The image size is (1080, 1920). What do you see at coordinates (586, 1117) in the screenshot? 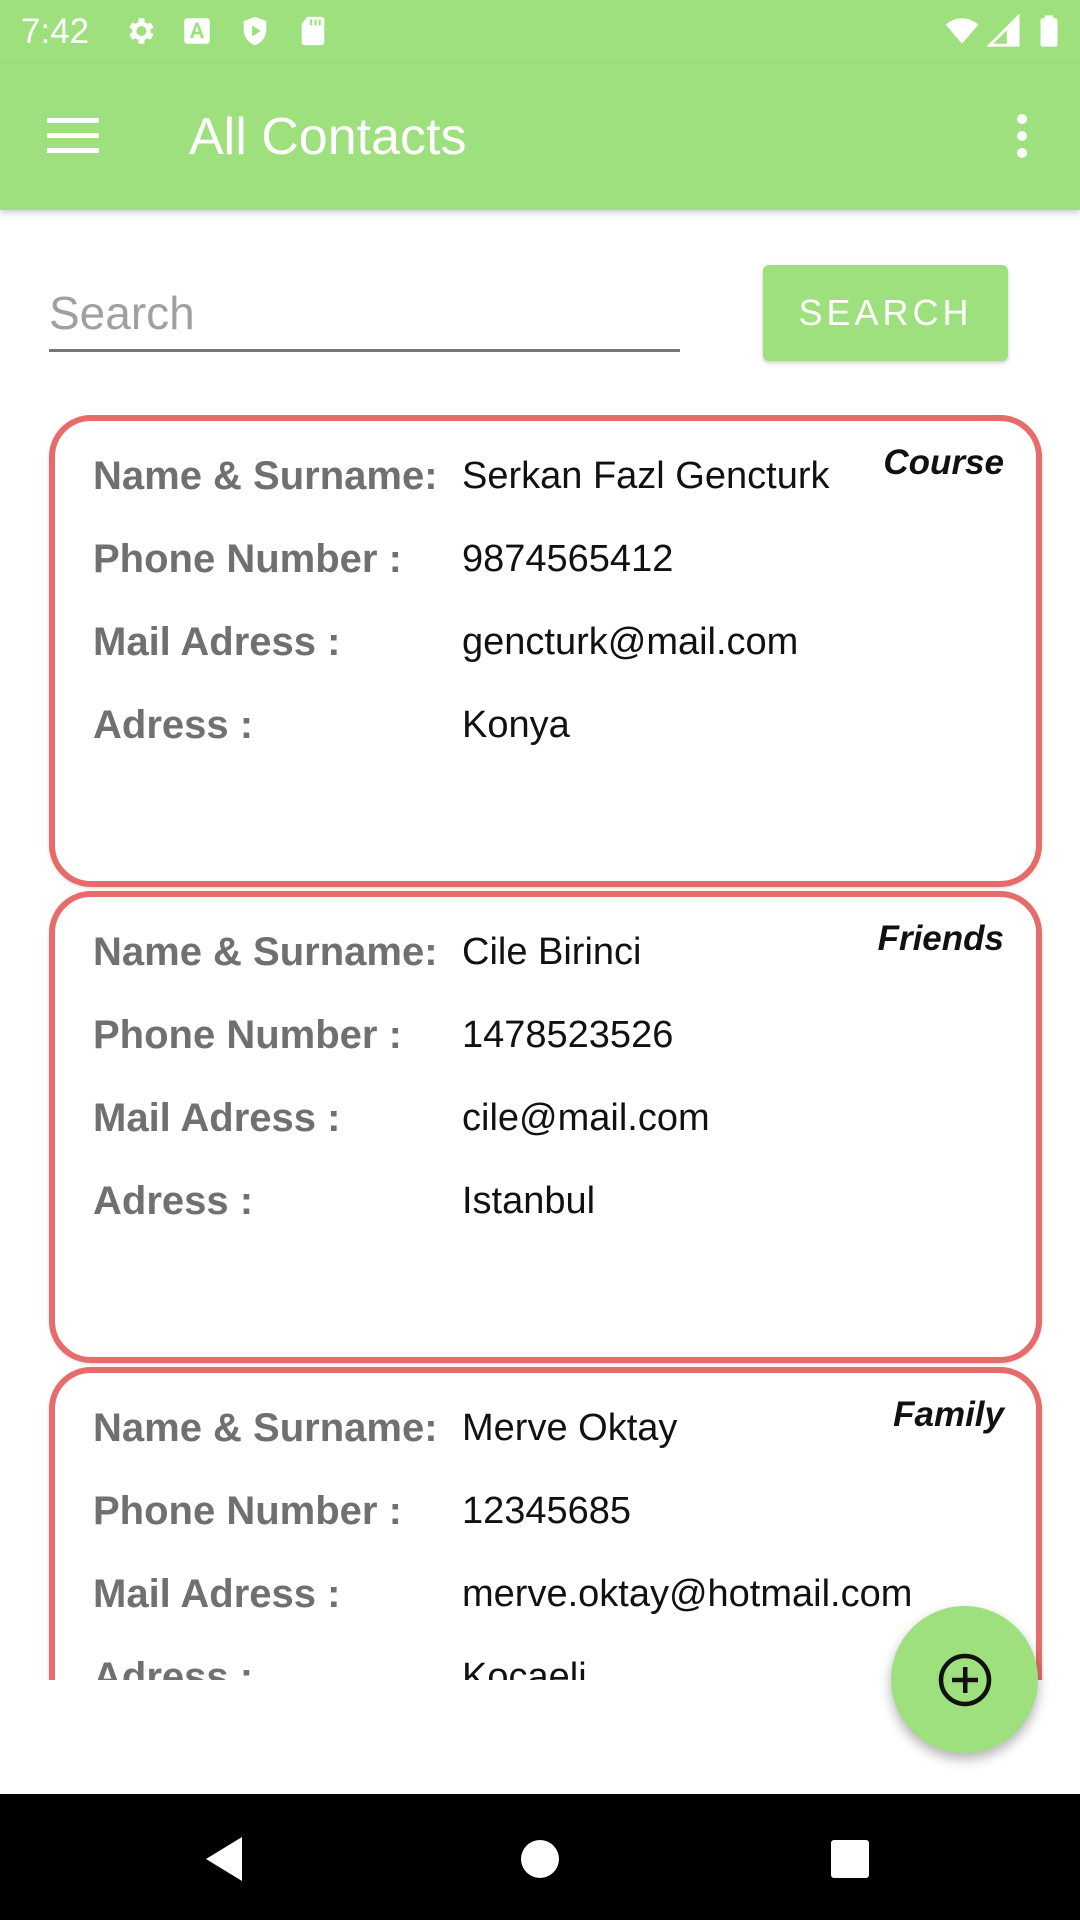
I see `contact-mail: cile@mail.com` at bounding box center [586, 1117].